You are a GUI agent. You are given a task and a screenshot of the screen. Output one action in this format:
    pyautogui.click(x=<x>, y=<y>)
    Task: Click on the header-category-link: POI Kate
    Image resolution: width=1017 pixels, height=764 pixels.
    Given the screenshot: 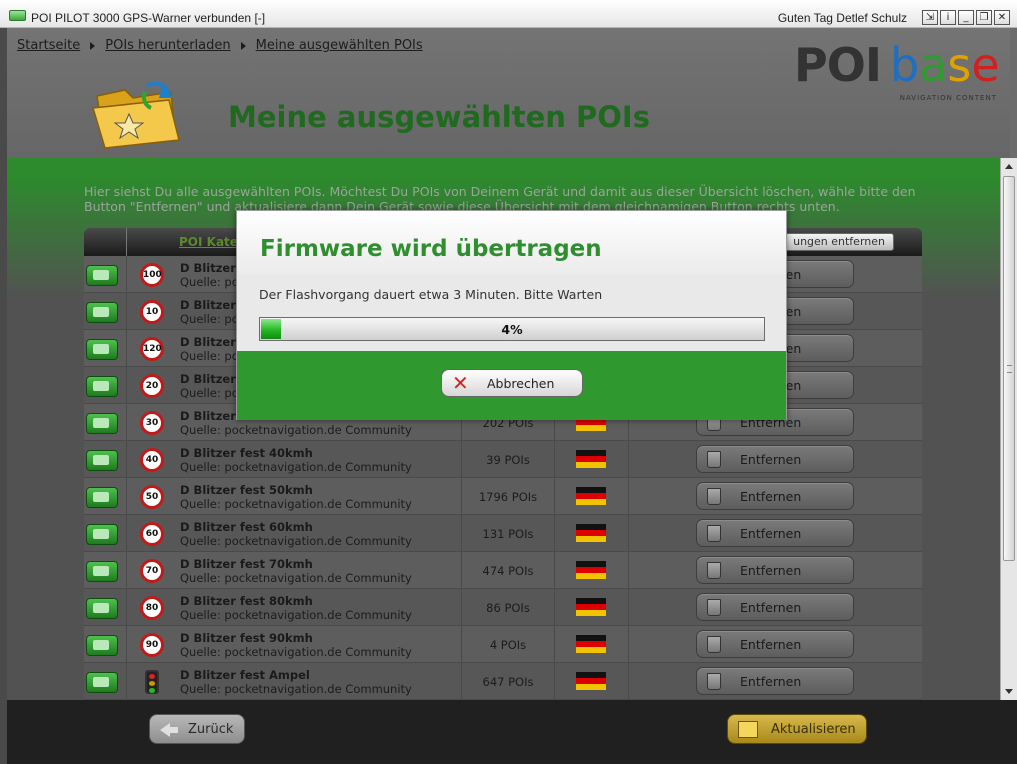 What is the action you would take?
    pyautogui.click(x=208, y=242)
    